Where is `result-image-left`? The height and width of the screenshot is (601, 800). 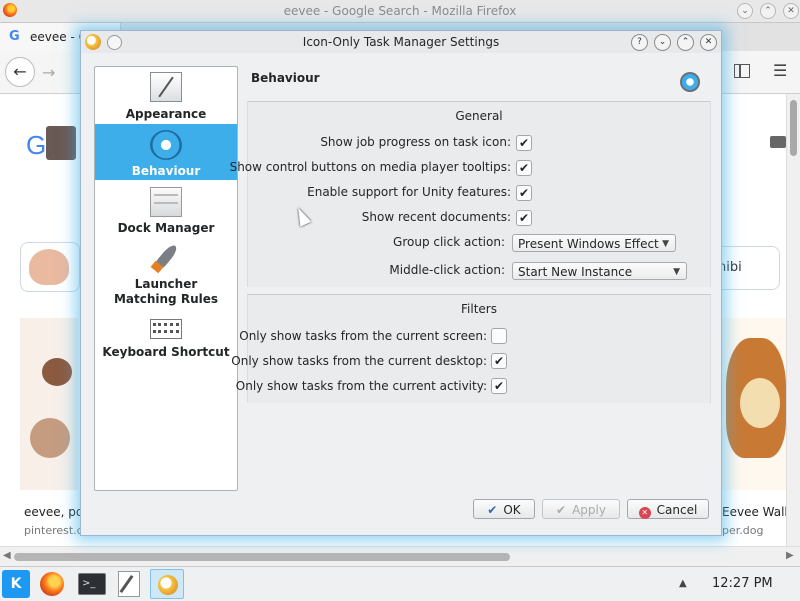
result-image-left is located at coordinates (49, 404).